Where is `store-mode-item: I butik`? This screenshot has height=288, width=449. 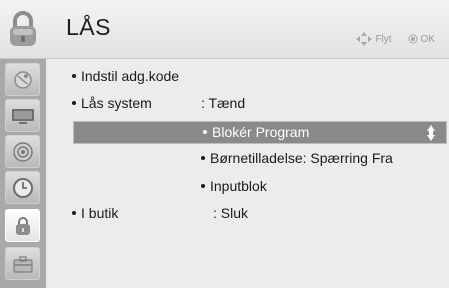
store-mode-item: I butik is located at coordinates (95, 213).